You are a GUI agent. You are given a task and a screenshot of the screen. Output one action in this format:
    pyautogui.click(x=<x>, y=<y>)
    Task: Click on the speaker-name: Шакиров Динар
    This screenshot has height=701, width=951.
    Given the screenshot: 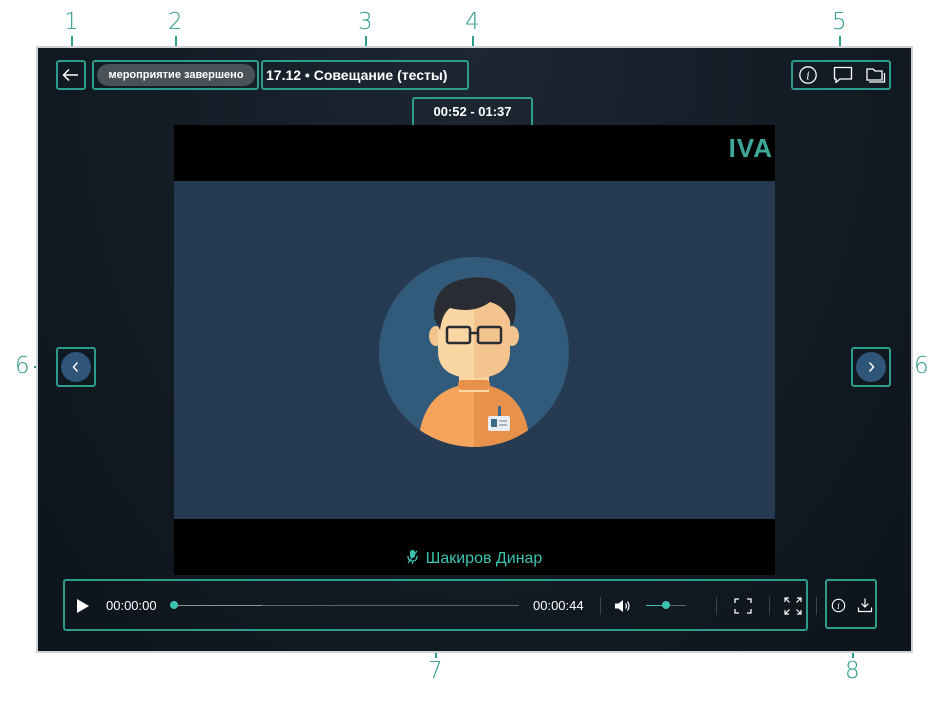 What is the action you would take?
    pyautogui.click(x=484, y=558)
    